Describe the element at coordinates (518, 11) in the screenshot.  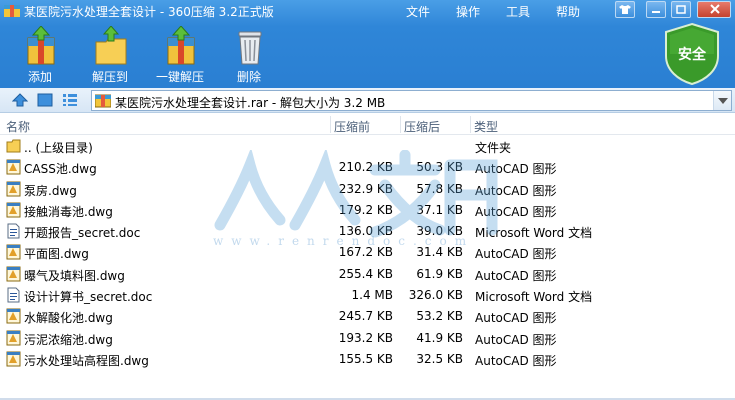
I see `menu-tools: 工具` at that location.